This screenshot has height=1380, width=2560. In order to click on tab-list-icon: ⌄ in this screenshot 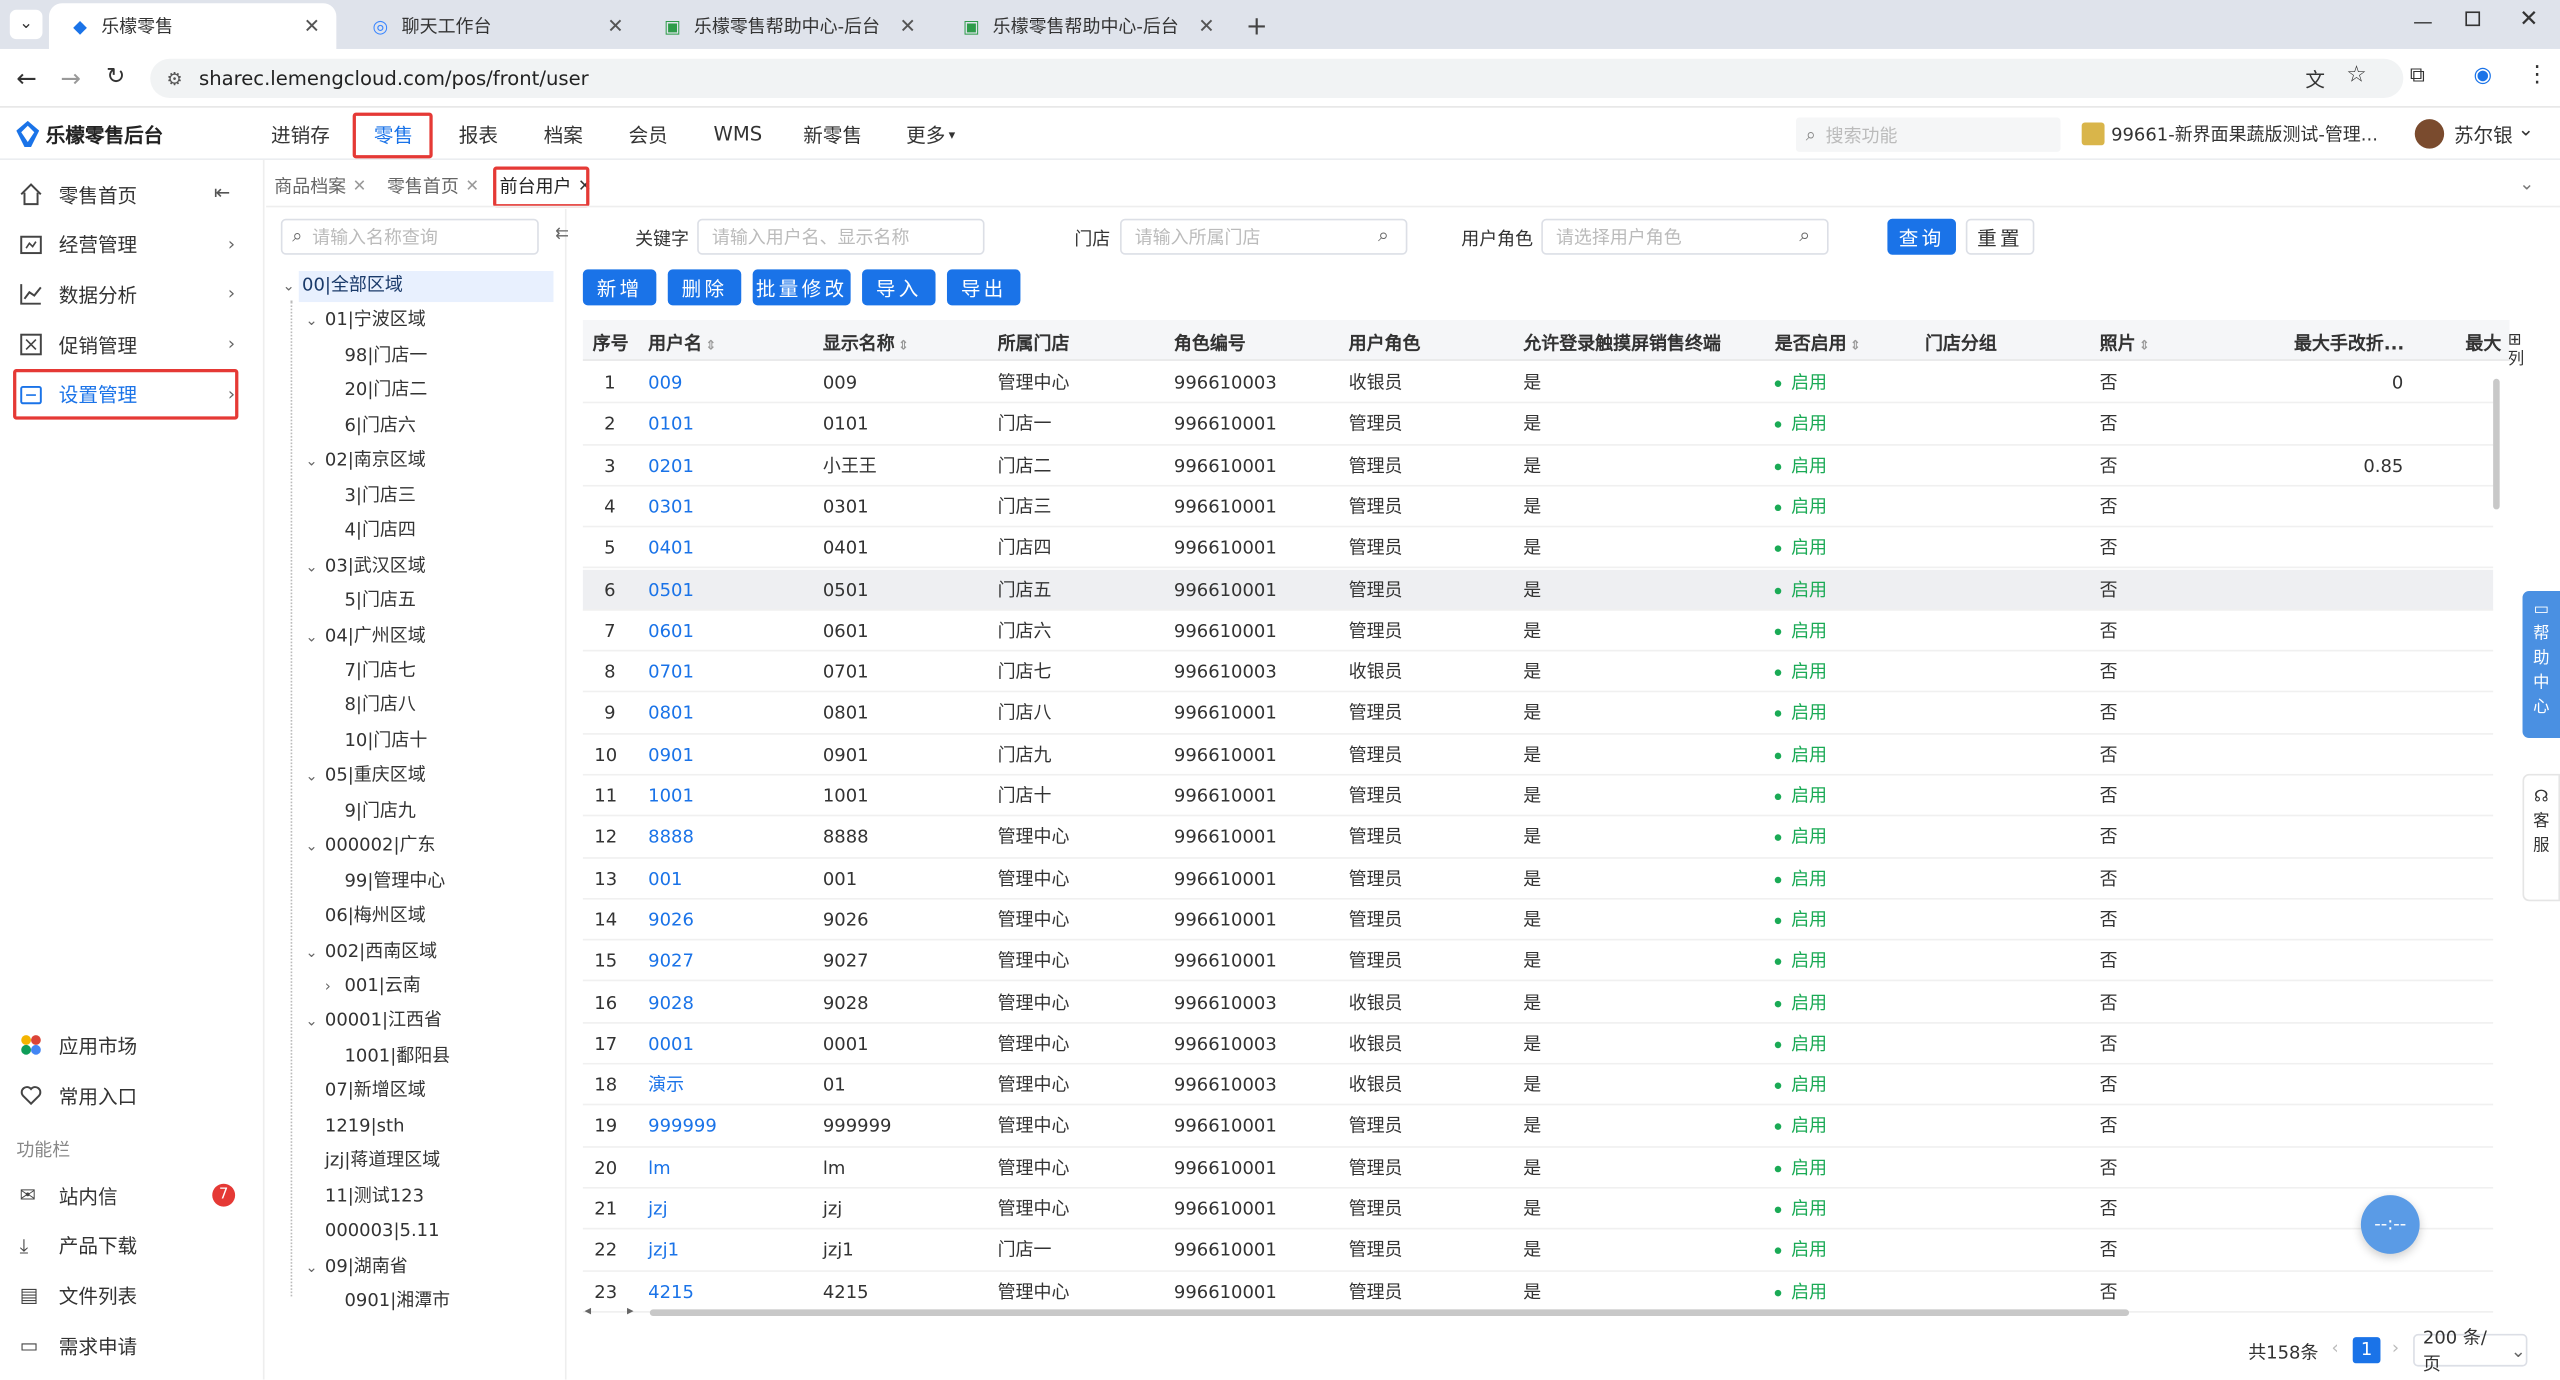, I will do `click(26, 24)`.